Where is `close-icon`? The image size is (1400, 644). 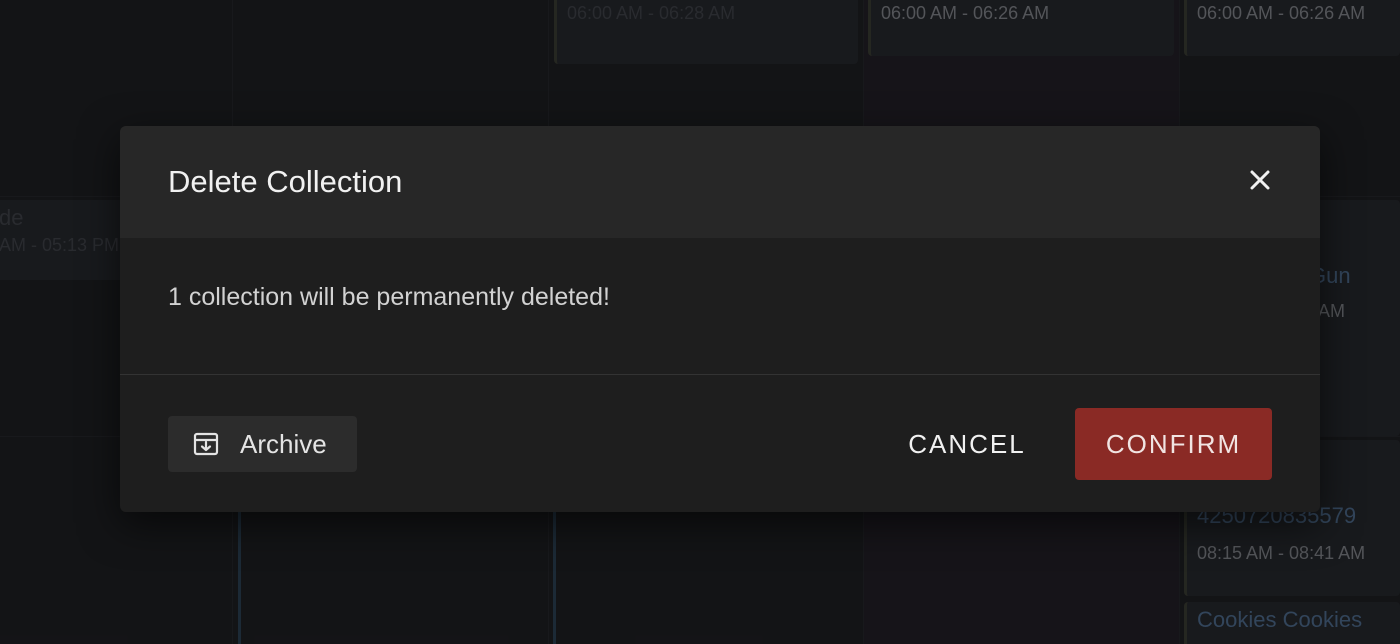
close-icon is located at coordinates (1260, 182).